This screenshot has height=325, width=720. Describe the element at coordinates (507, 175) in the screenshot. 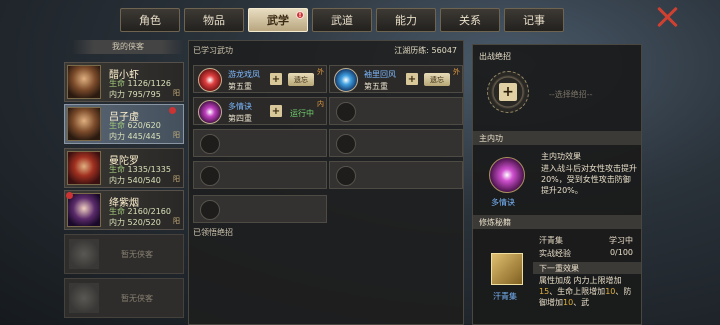

I see `neigong-icon` at that location.